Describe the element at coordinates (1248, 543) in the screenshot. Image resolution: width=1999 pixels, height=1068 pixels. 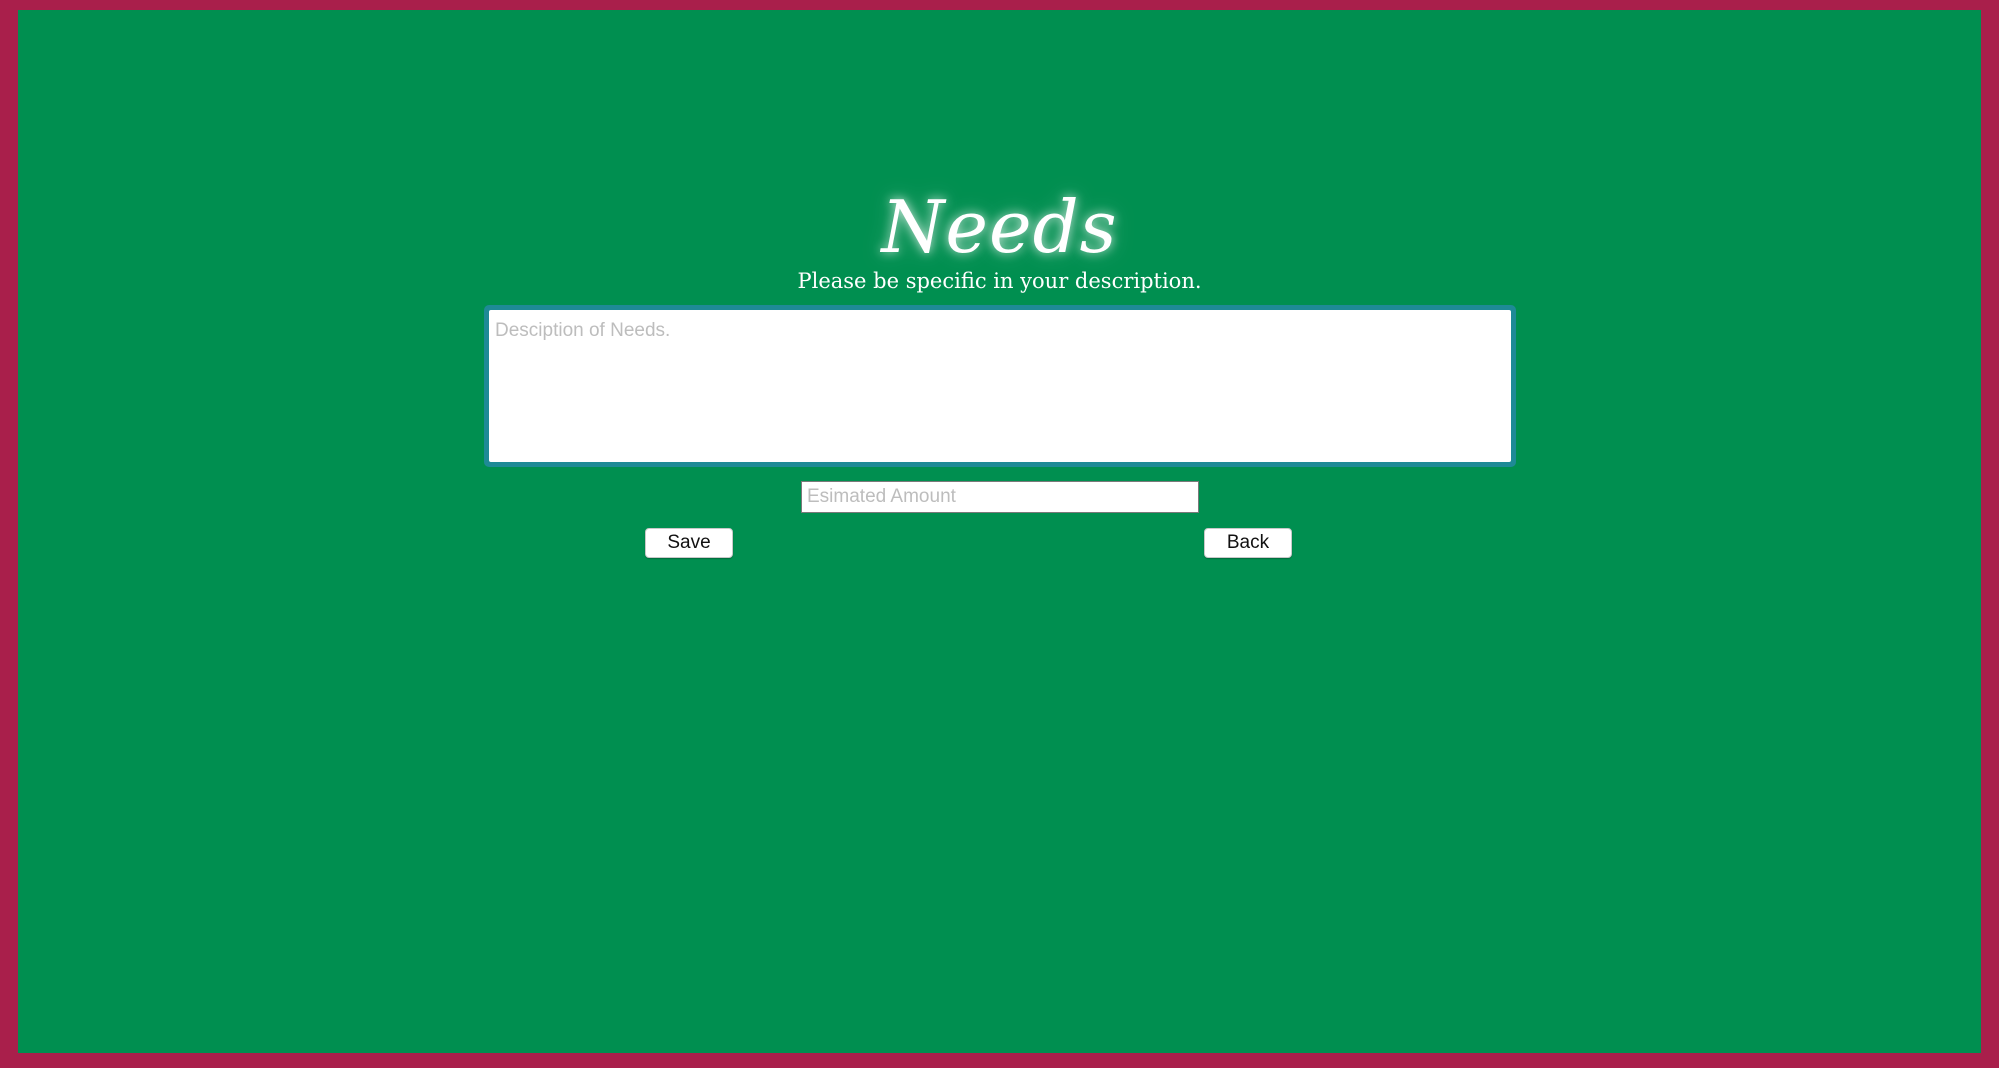
I see `back-button: Back` at that location.